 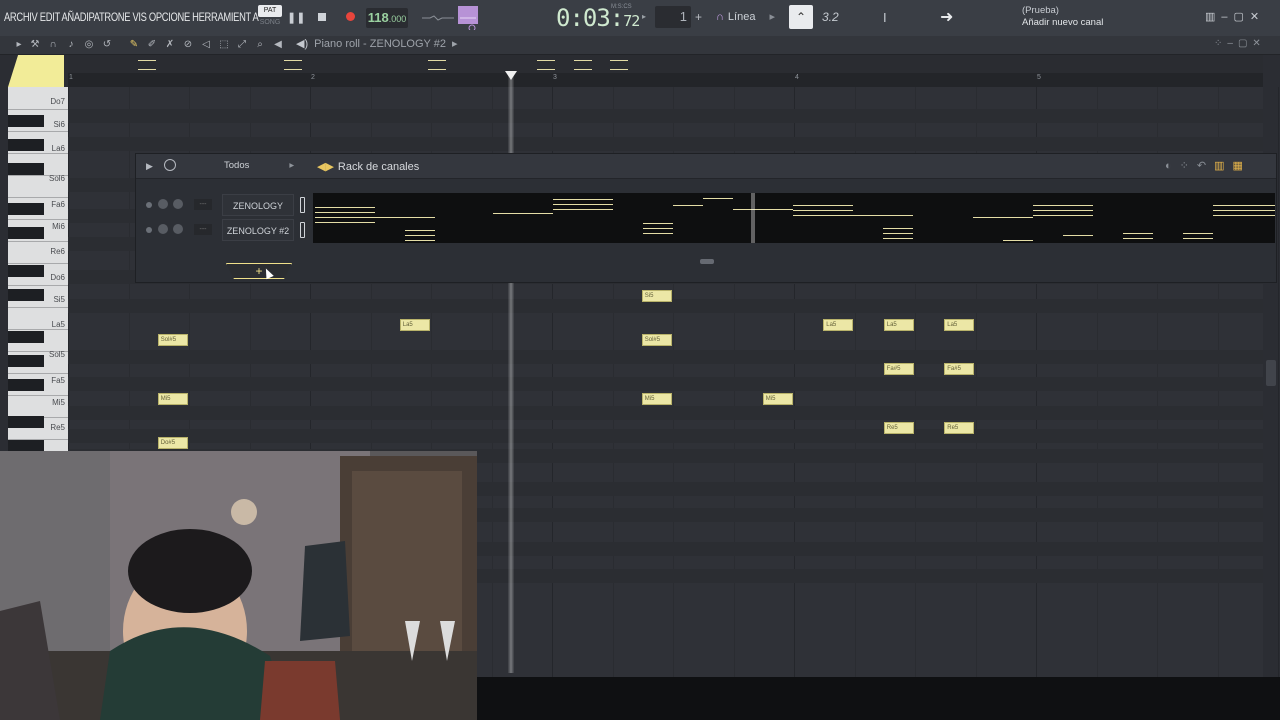 I want to click on pat-mode-button: PAT, so click(x=270, y=11).